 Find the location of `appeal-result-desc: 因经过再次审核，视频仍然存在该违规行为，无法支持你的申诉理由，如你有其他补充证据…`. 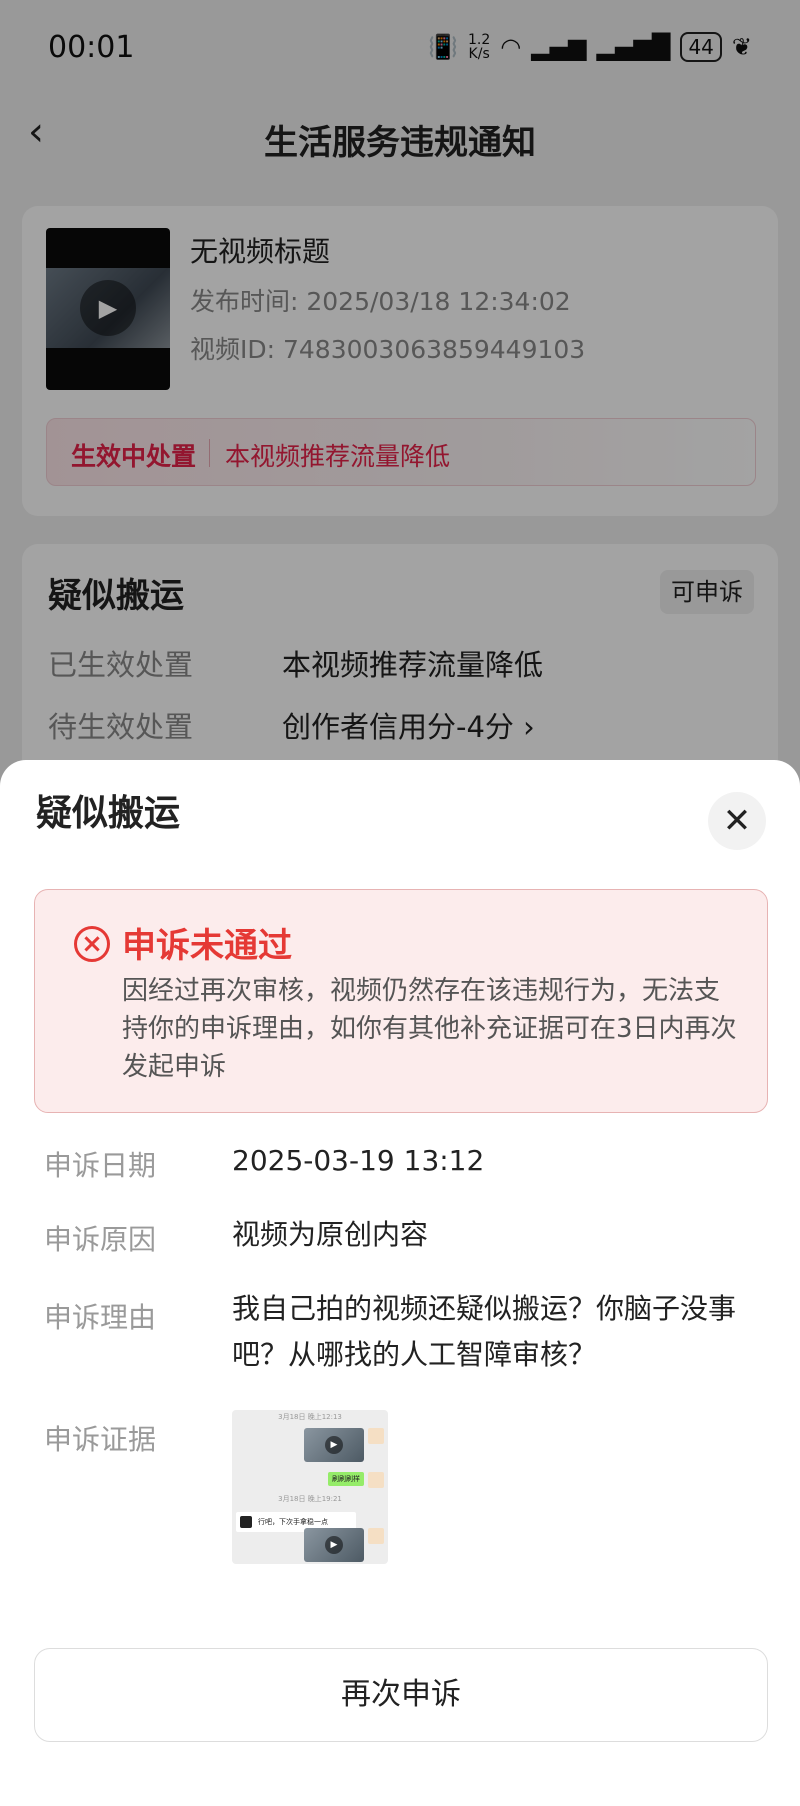

appeal-result-desc: 因经过再次审核，视频仍然存在该违规行为，无法支持你的申诉理由，如你有其他补充证据… is located at coordinates (429, 1029).